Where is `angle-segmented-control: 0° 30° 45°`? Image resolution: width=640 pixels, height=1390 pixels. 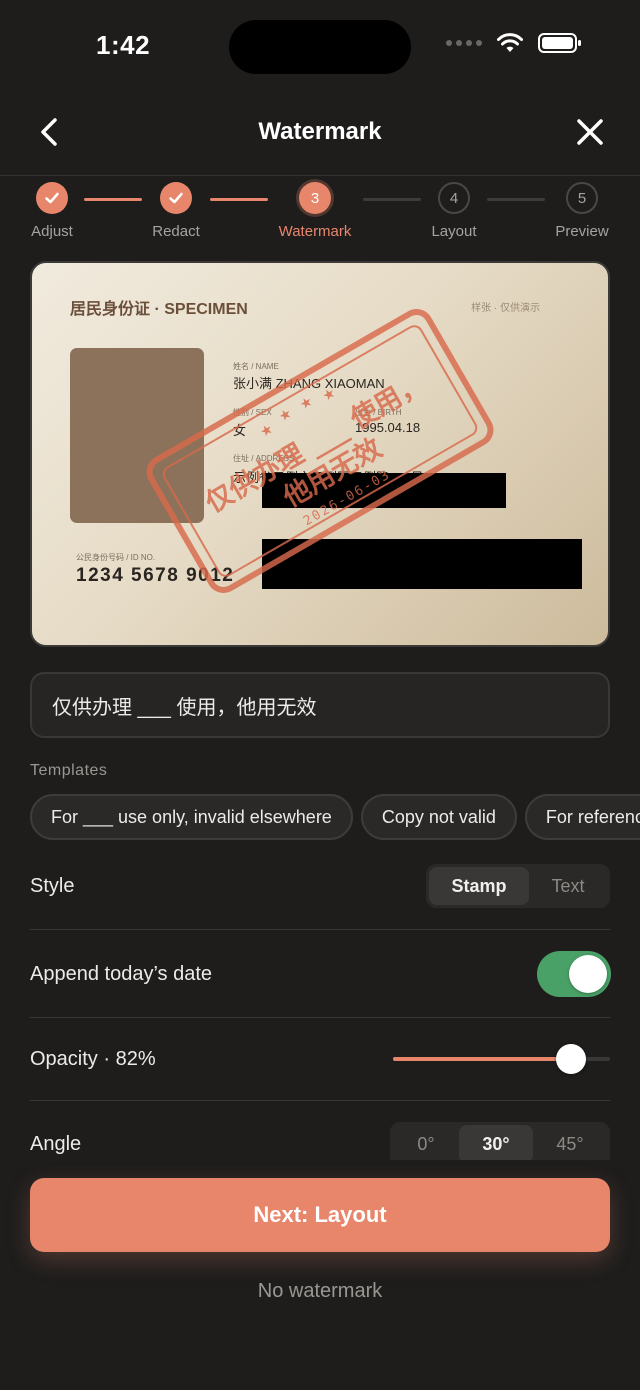 angle-segmented-control: 0° 30° 45° is located at coordinates (500, 1141).